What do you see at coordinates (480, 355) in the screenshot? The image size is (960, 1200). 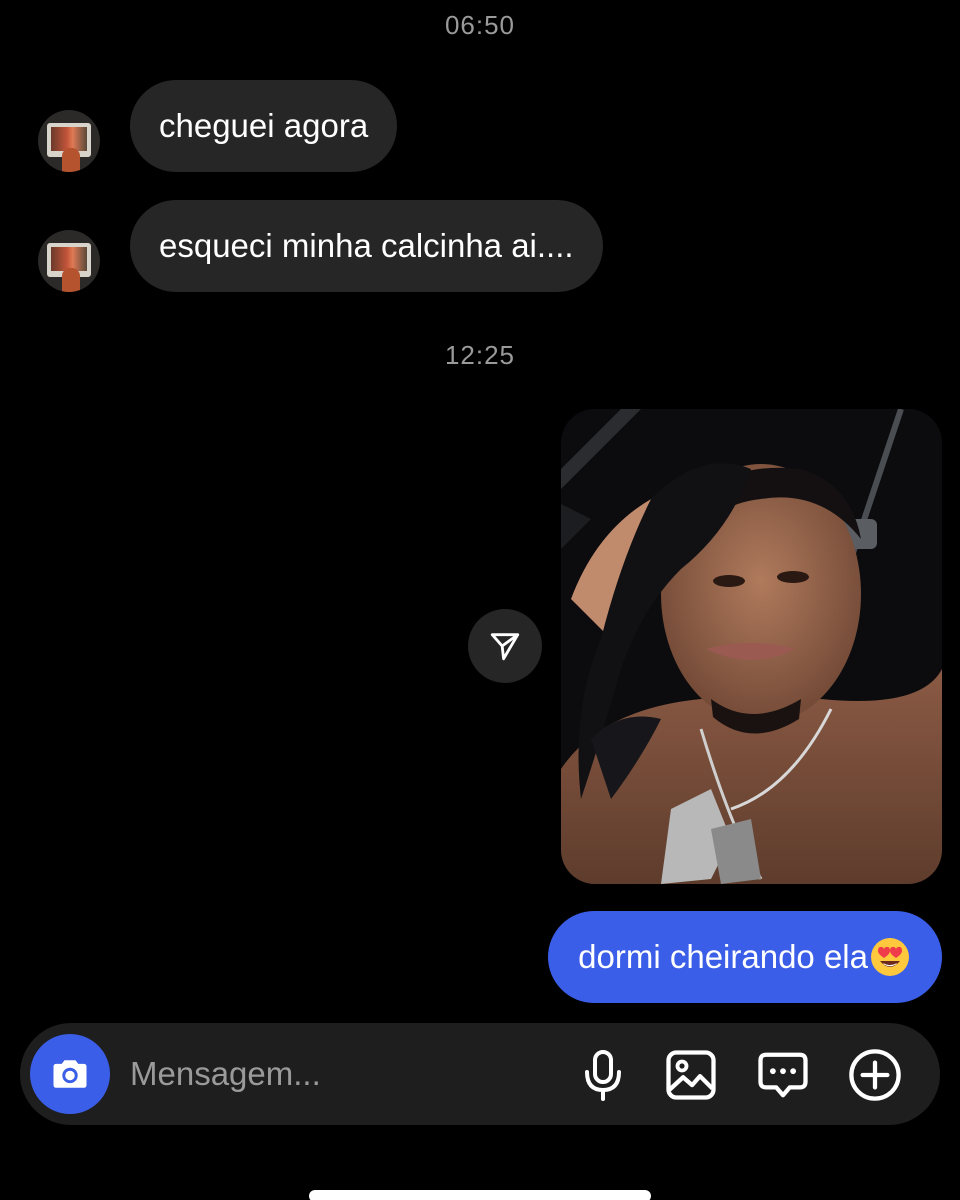 I see `timestamp: 12:25` at bounding box center [480, 355].